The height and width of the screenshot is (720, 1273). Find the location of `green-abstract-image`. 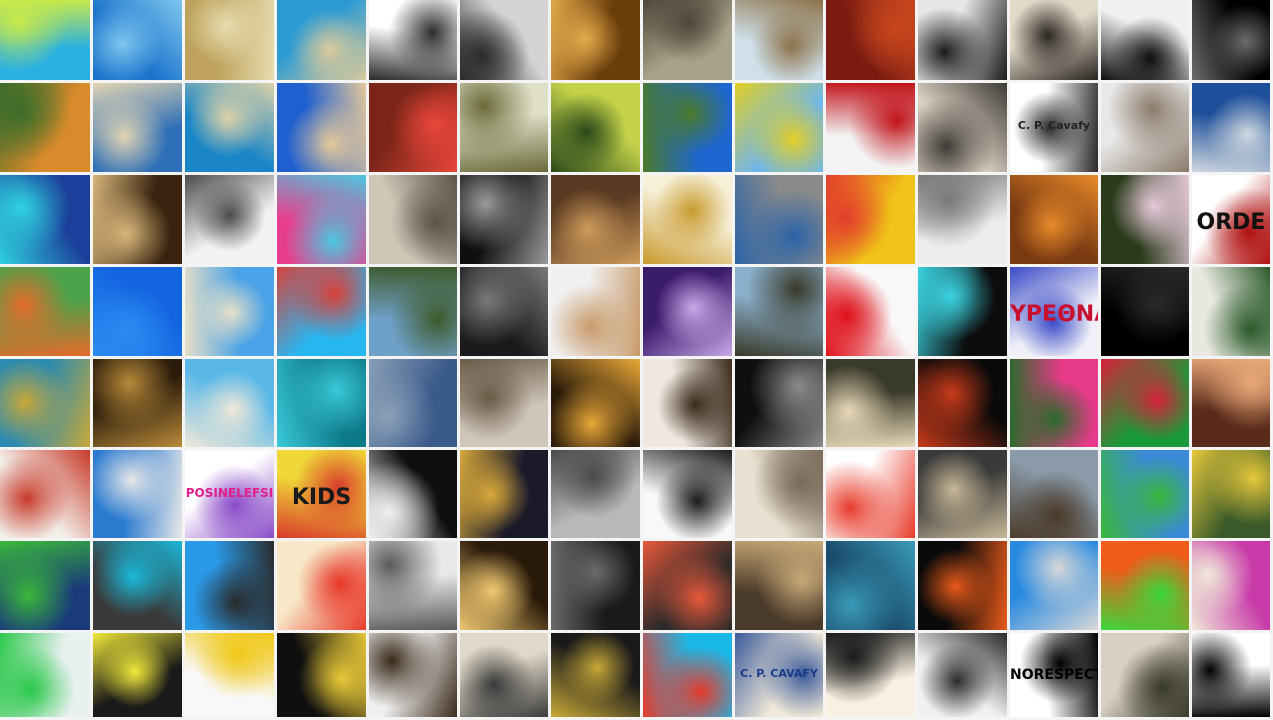

green-abstract-image is located at coordinates (1145, 403).